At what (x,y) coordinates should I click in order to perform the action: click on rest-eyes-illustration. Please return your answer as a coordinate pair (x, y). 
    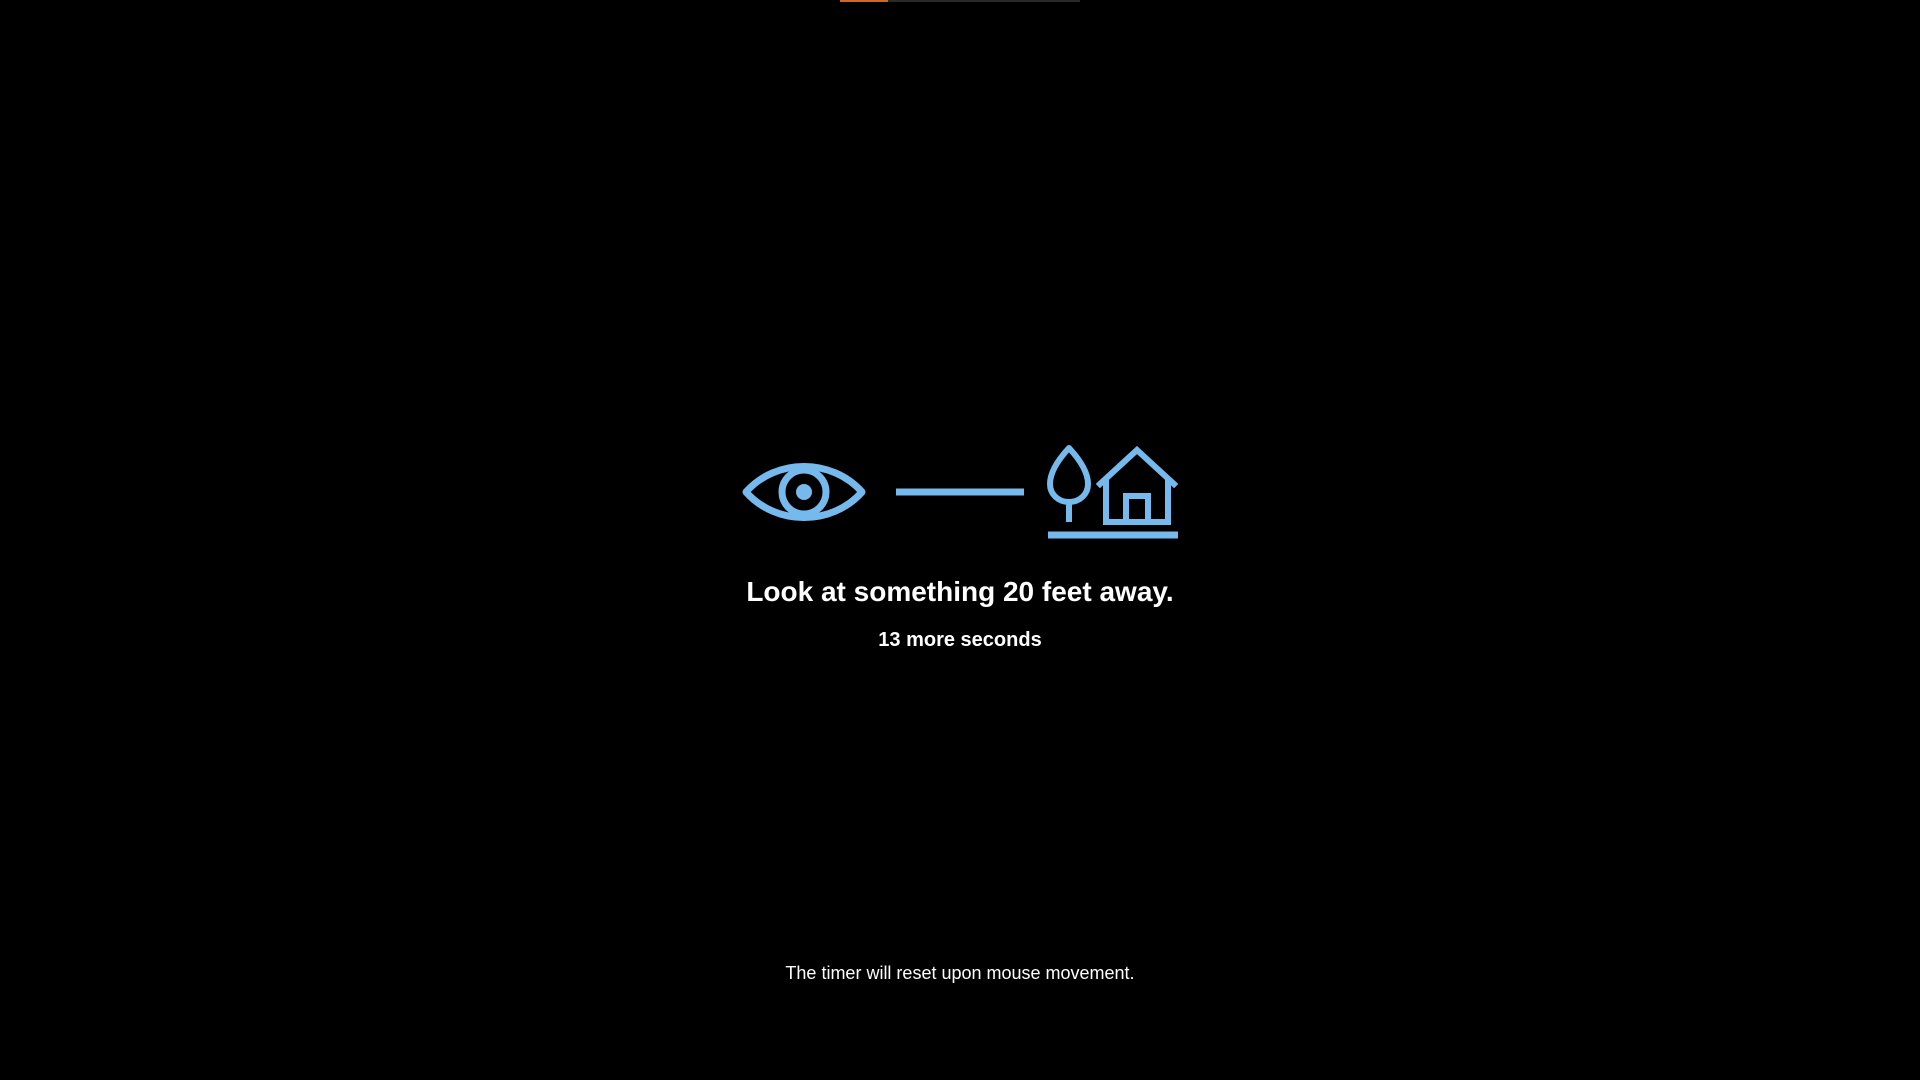
    Looking at the image, I should click on (960, 492).